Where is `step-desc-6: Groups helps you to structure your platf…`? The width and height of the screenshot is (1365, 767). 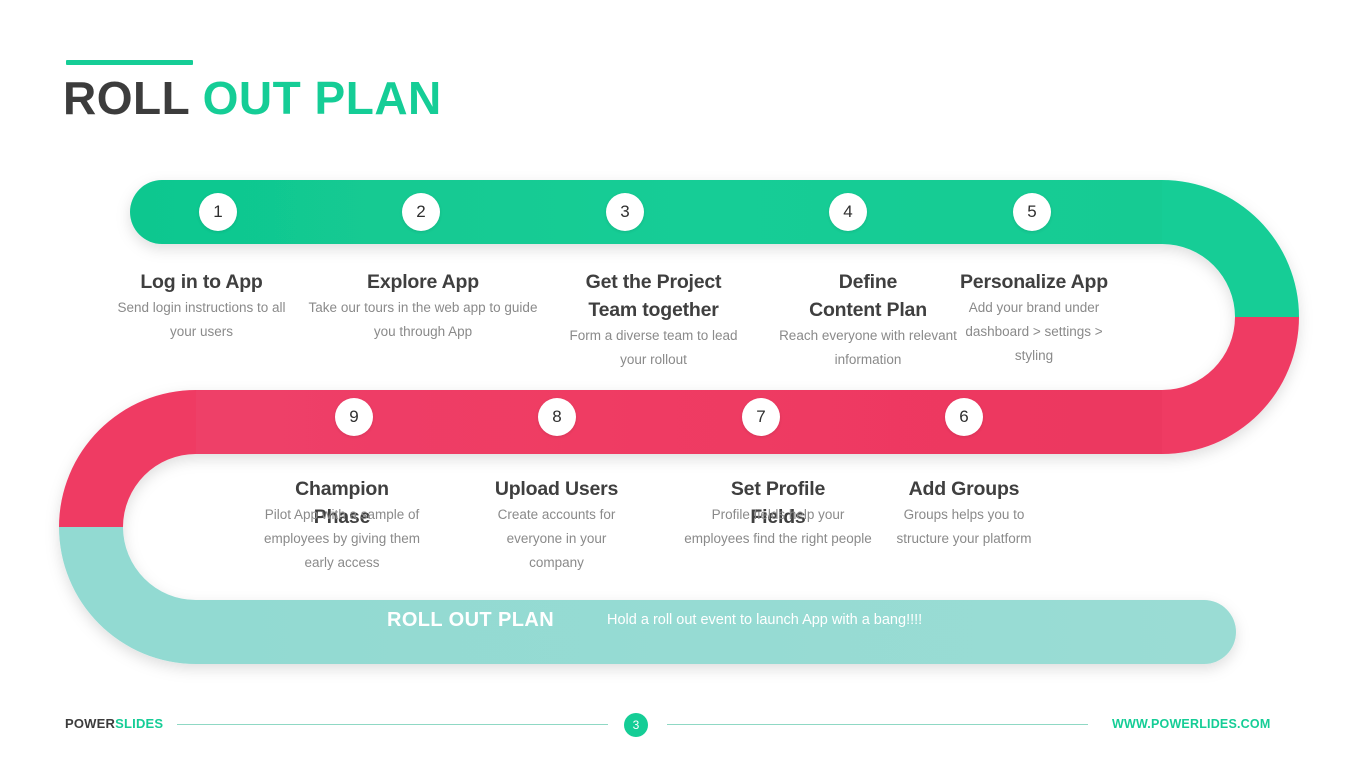
step-desc-6: Groups helps you to structure your platf… is located at coordinates (964, 526).